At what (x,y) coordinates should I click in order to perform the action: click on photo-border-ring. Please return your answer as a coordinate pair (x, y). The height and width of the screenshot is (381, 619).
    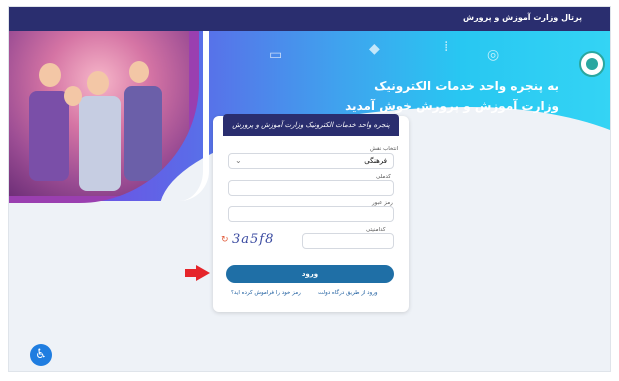
    Looking at the image, I should click on (194, 116).